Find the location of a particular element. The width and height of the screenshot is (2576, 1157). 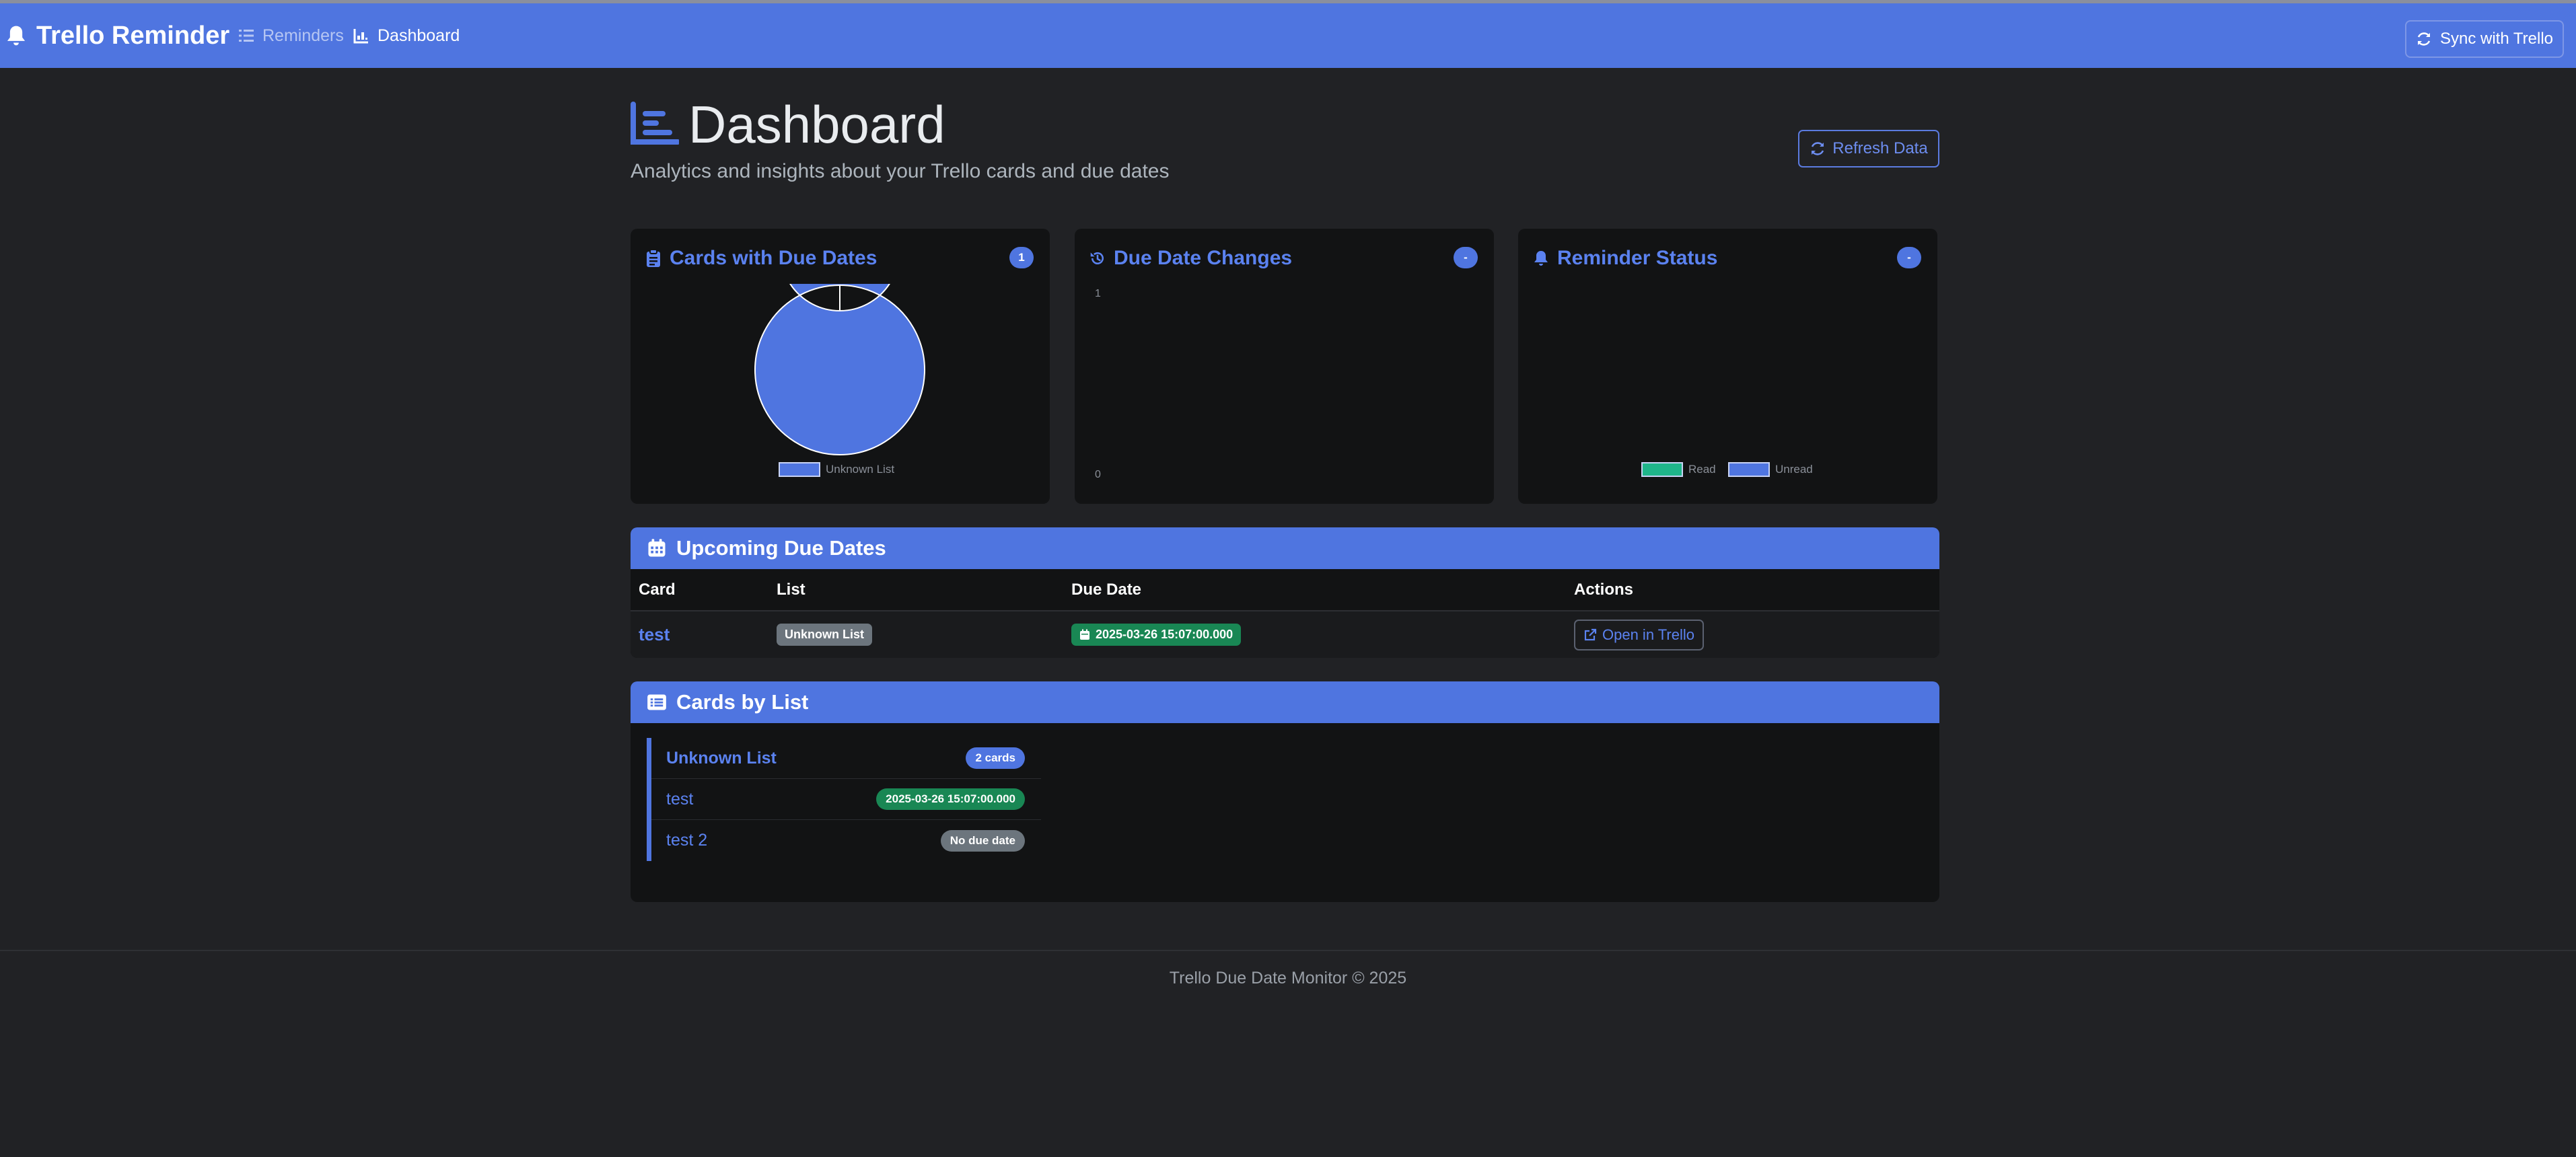

section-title: Cards by List is located at coordinates (742, 702).